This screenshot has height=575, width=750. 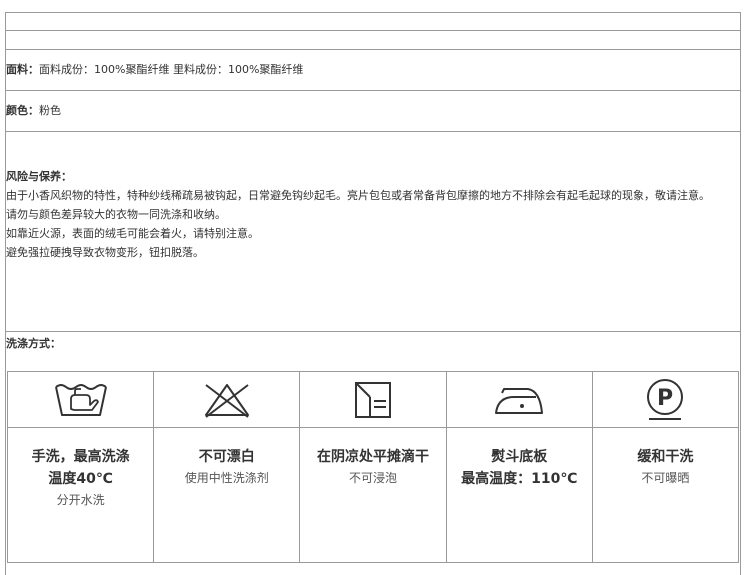 I want to click on risk-title: 风险与保养：, so click(x=39, y=176).